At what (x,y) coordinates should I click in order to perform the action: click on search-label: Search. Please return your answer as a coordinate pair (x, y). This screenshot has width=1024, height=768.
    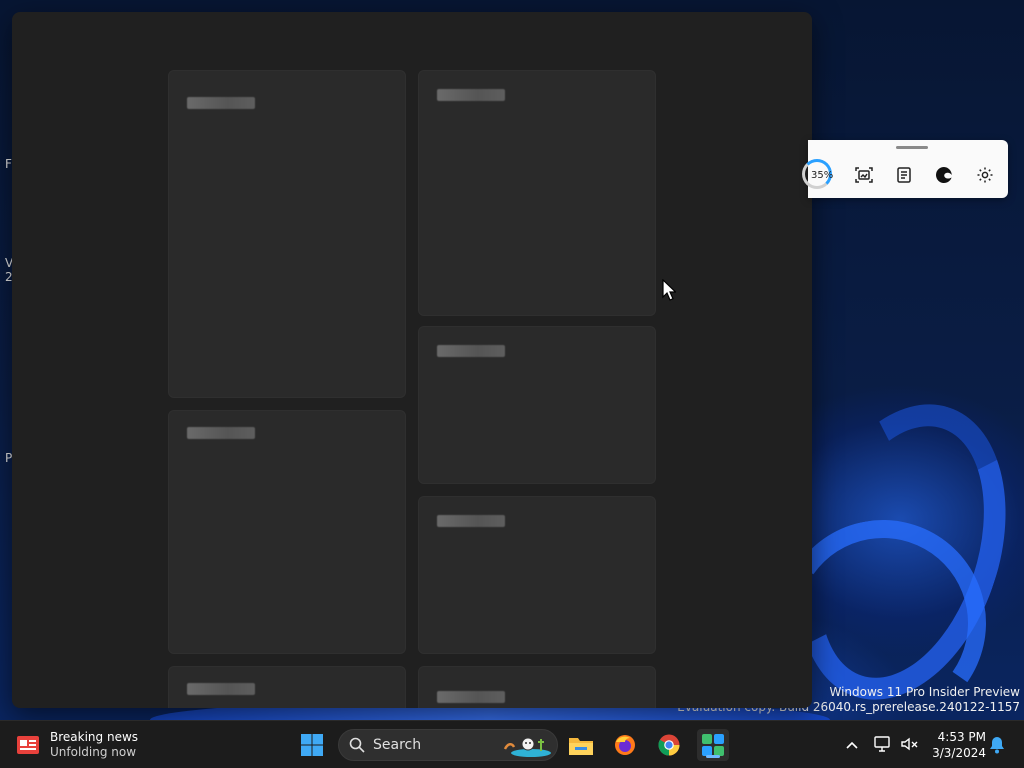
    Looking at the image, I should click on (397, 745).